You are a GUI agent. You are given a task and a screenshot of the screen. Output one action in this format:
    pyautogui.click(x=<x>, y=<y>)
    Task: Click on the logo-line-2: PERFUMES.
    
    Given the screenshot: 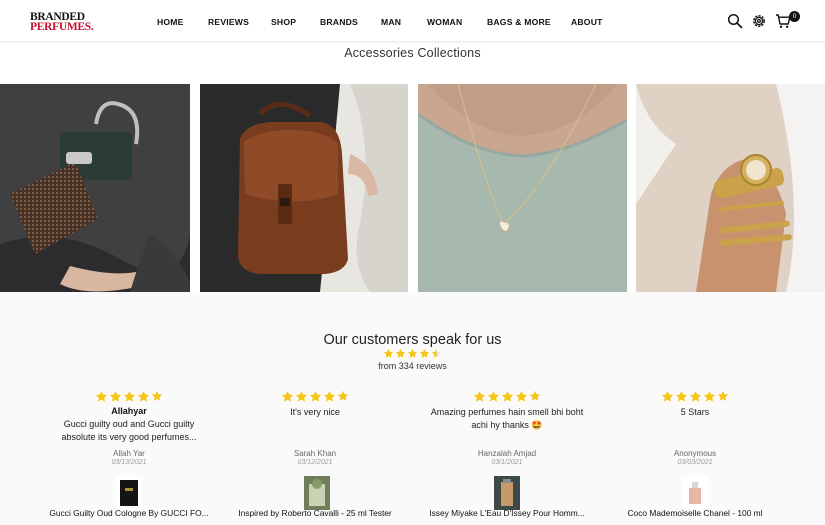 What is the action you would take?
    pyautogui.click(x=62, y=27)
    